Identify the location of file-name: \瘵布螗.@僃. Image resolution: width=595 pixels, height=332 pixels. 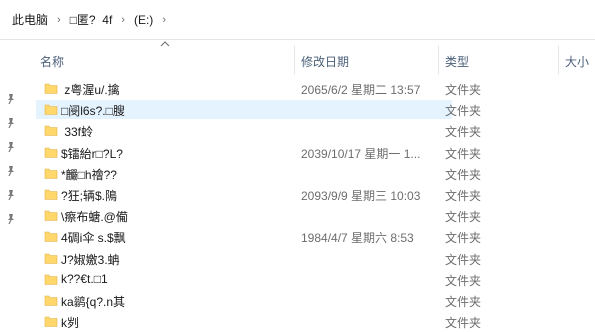
(94, 217).